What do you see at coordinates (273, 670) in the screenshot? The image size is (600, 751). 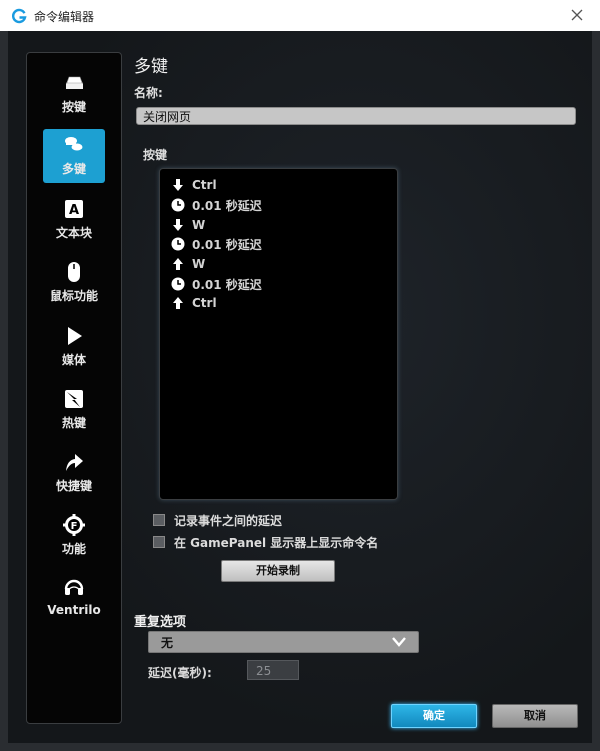 I see `delay-input: 25` at bounding box center [273, 670].